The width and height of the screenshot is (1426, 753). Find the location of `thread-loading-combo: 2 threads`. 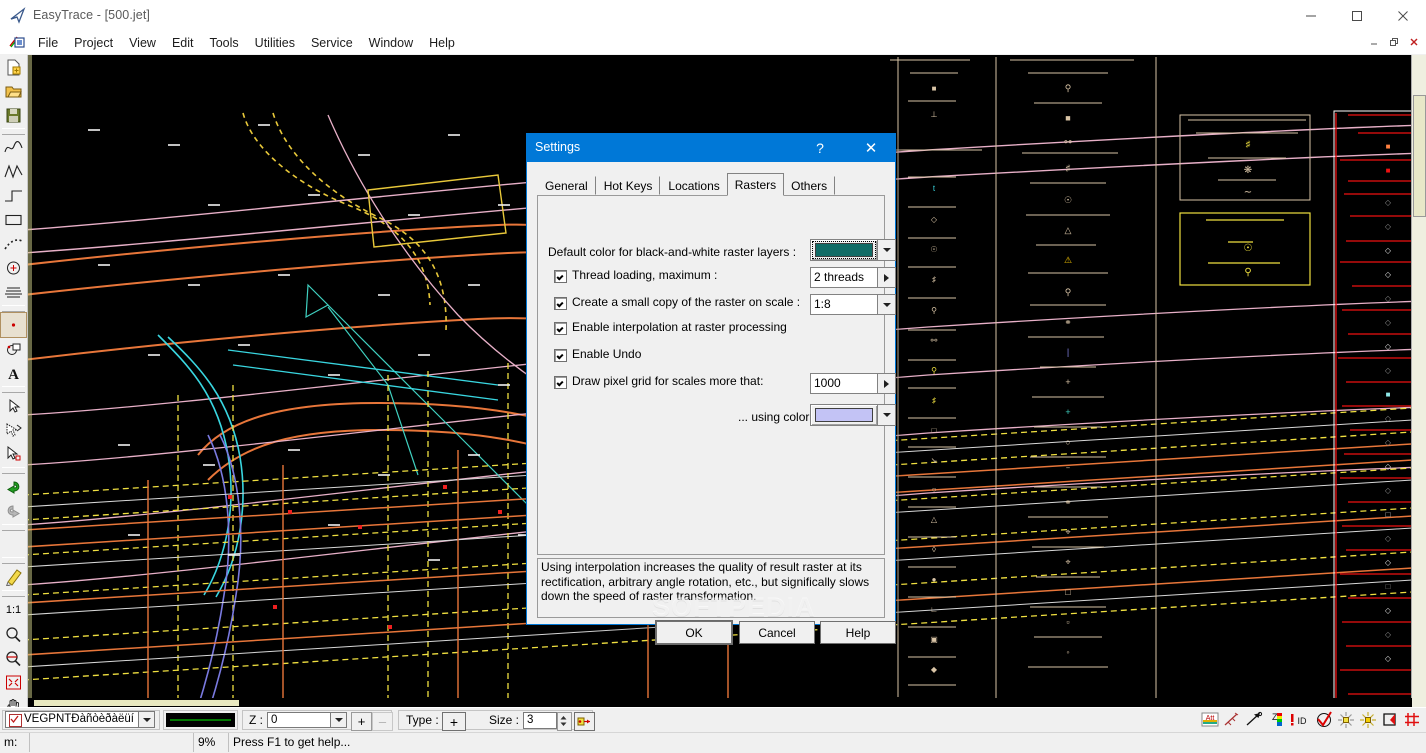

thread-loading-combo: 2 threads is located at coordinates (853, 277).